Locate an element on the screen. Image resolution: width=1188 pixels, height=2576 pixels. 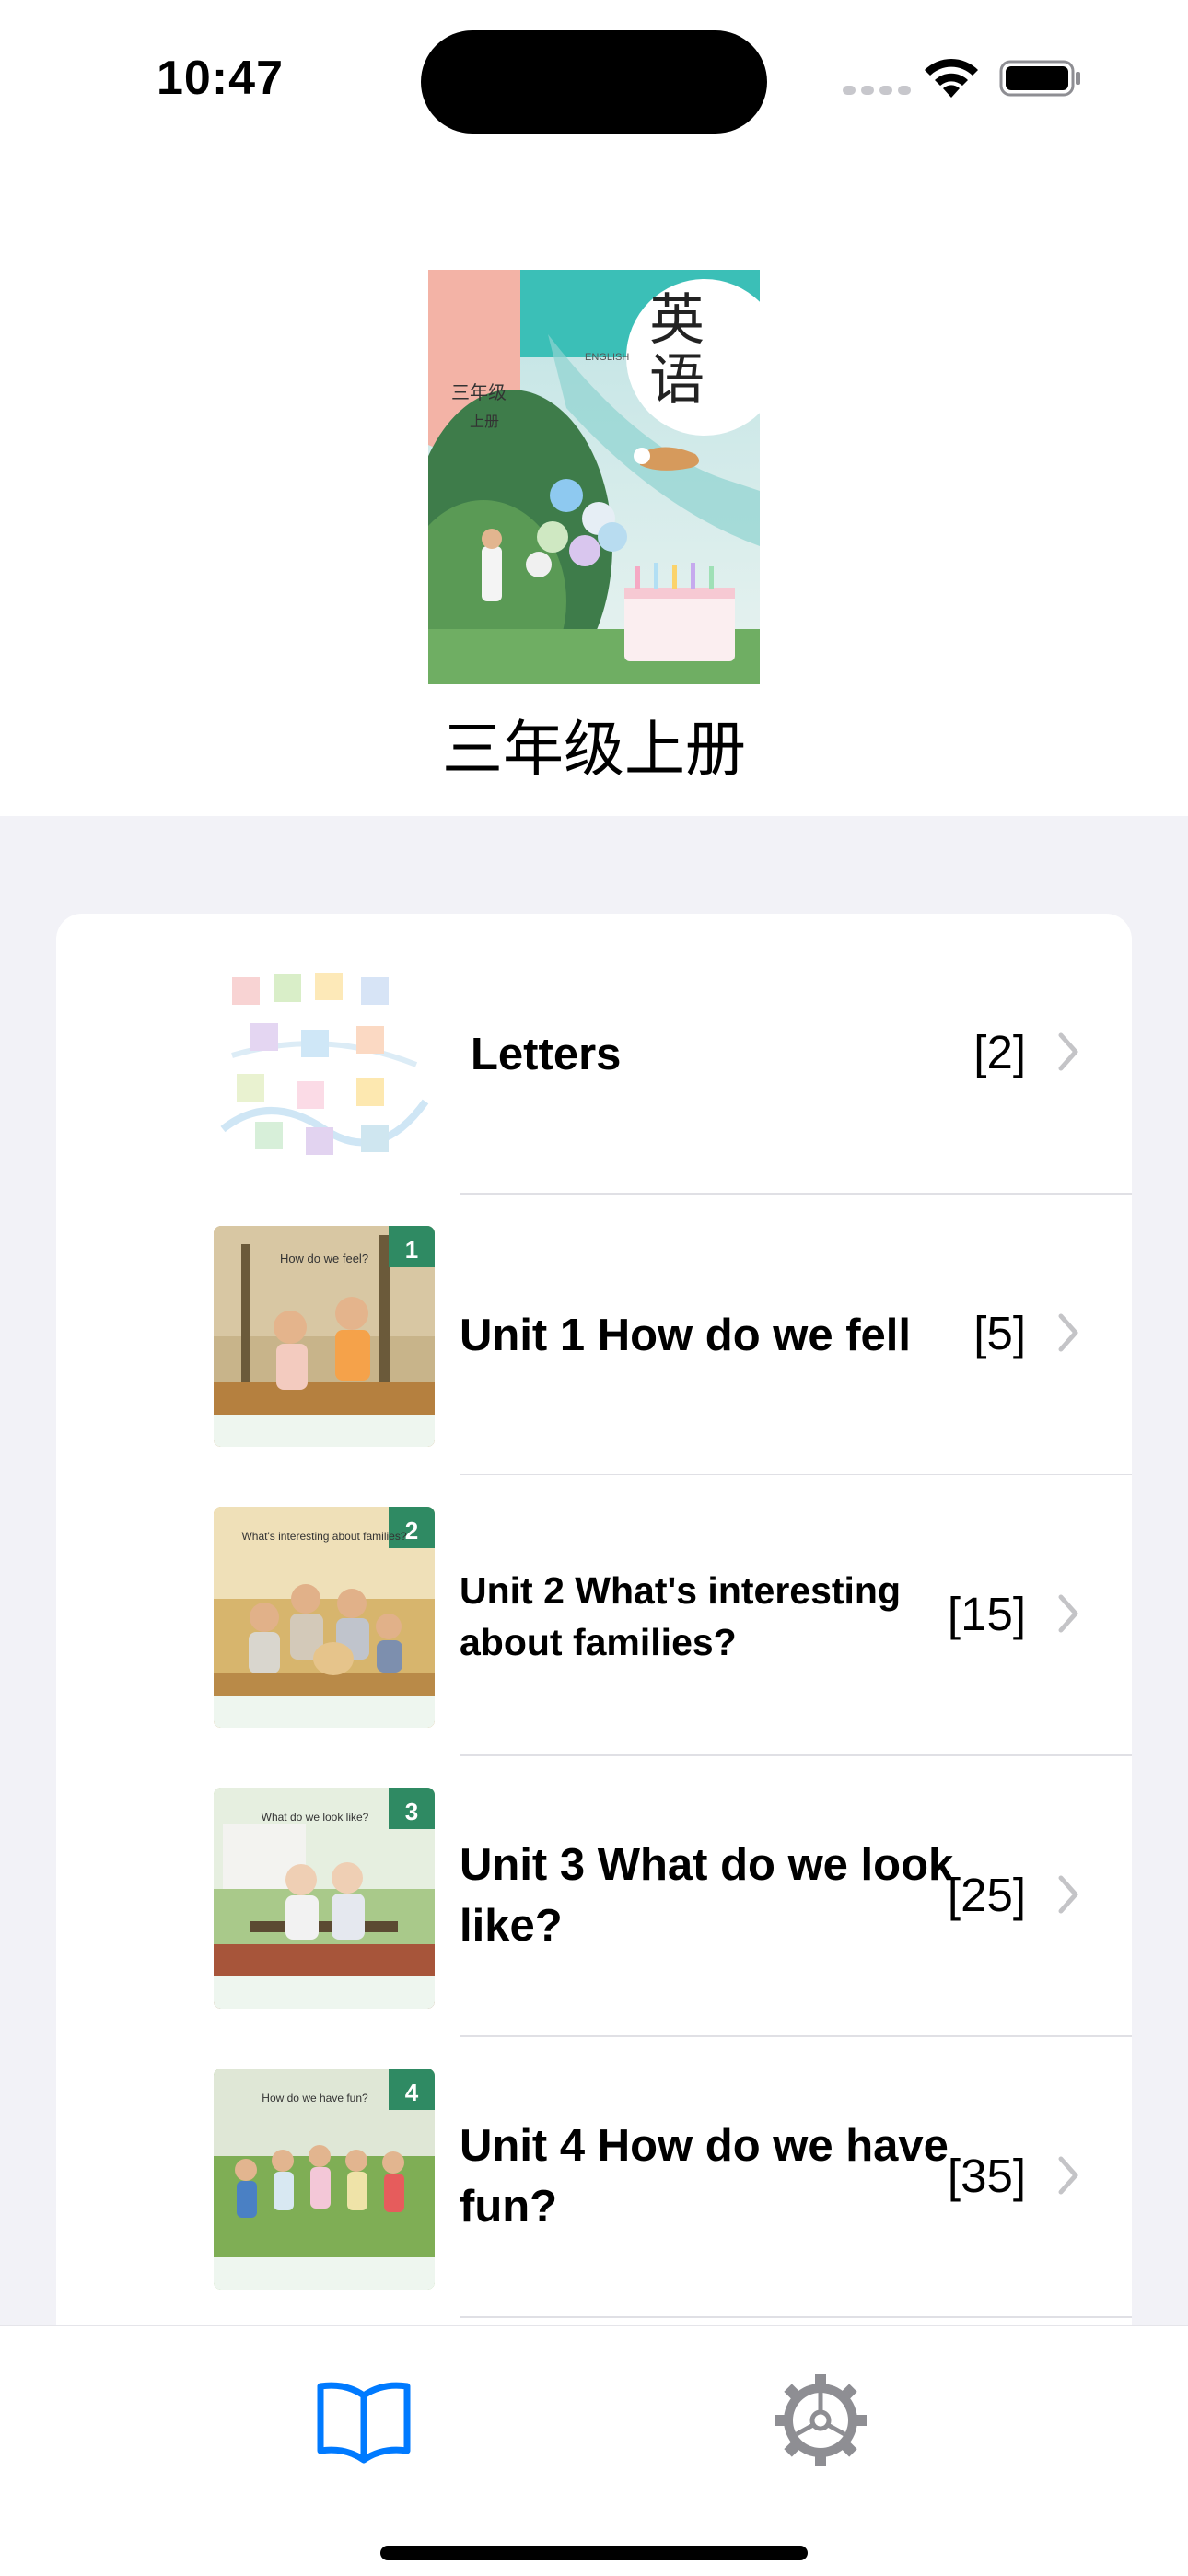
row-separator is located at coordinates (796, 2317).